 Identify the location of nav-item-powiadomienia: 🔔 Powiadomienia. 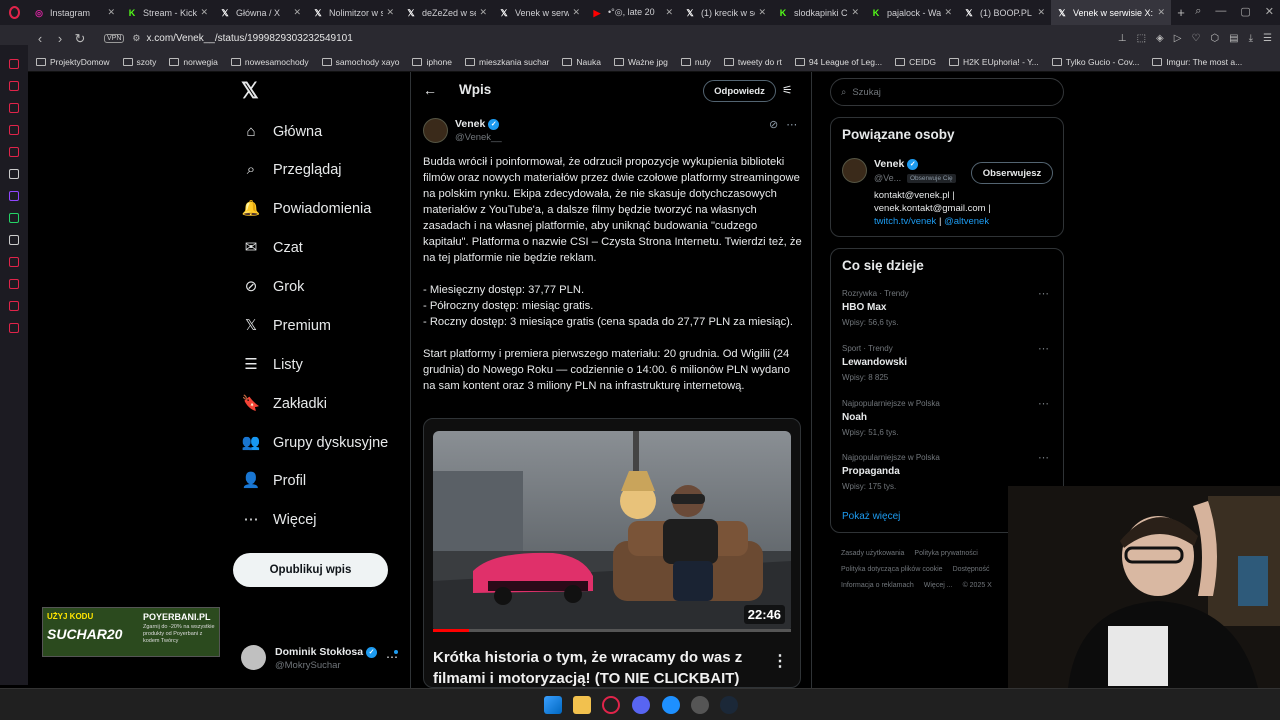
(306, 209).